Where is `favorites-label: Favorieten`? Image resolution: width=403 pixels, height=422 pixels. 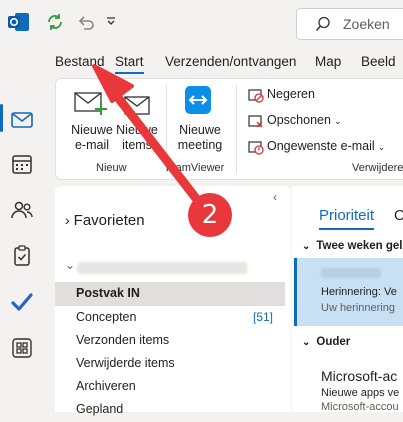
favorites-label: Favorieten is located at coordinates (109, 220).